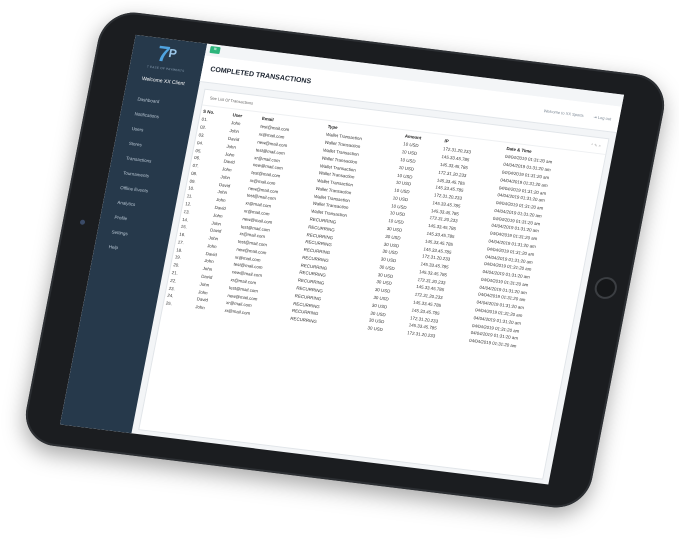 This screenshot has width=679, height=542. I want to click on logo-icon, so click(168, 56).